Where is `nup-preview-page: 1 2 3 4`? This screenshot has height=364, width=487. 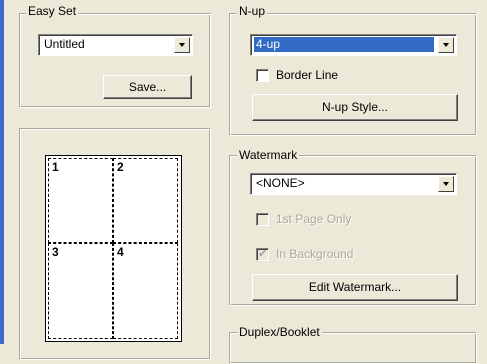 nup-preview-page: 1 2 3 4 is located at coordinates (113, 248).